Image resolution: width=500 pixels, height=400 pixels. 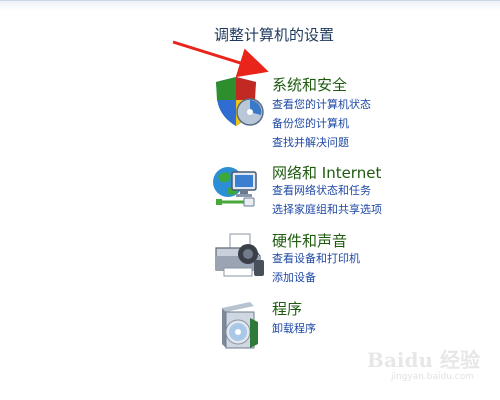 What do you see at coordinates (250, 5) in the screenshot?
I see `window-top-bar` at bounding box center [250, 5].